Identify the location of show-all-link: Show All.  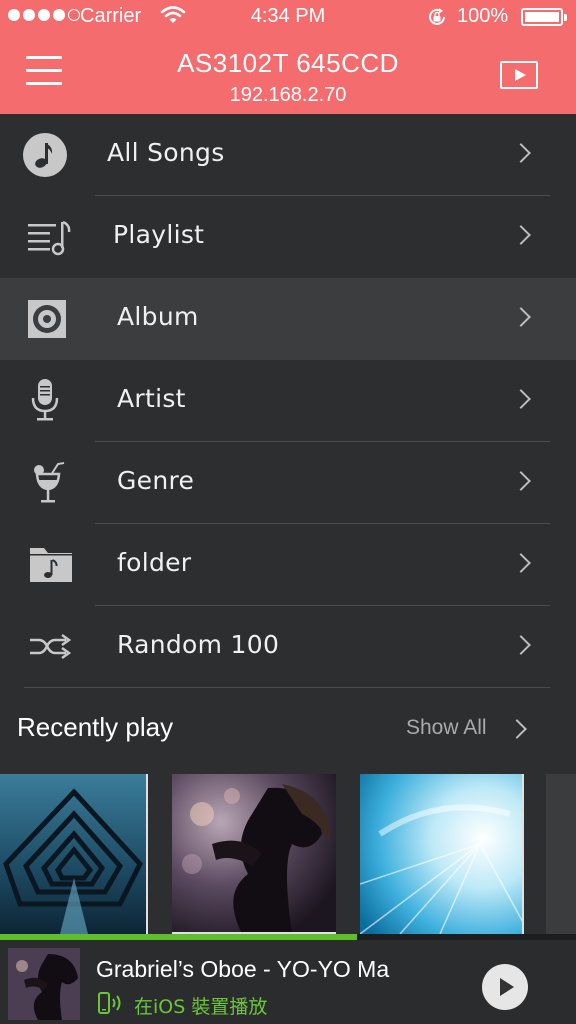
(446, 728).